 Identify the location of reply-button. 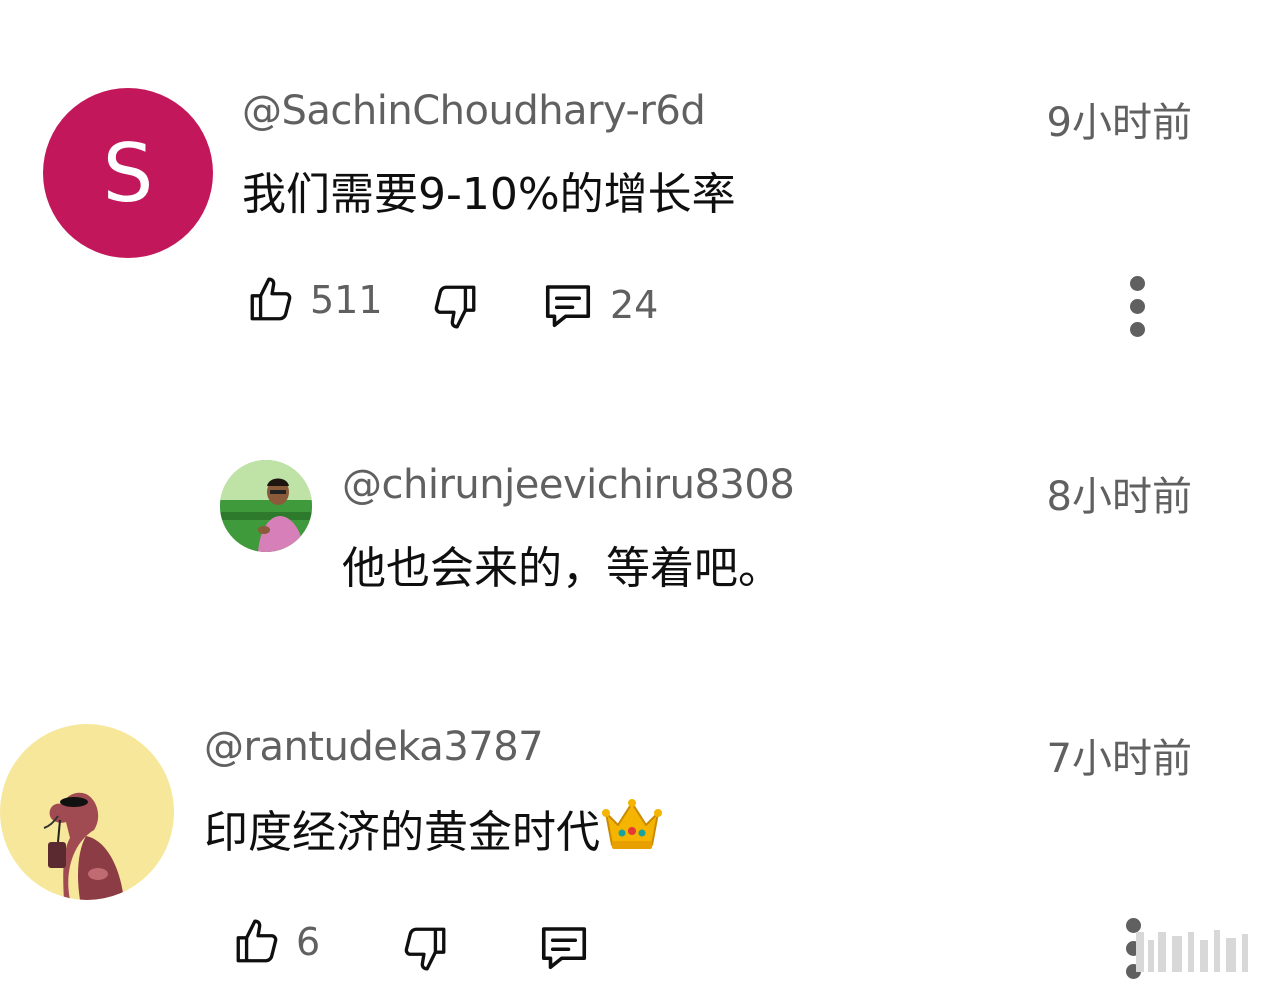
(564, 947).